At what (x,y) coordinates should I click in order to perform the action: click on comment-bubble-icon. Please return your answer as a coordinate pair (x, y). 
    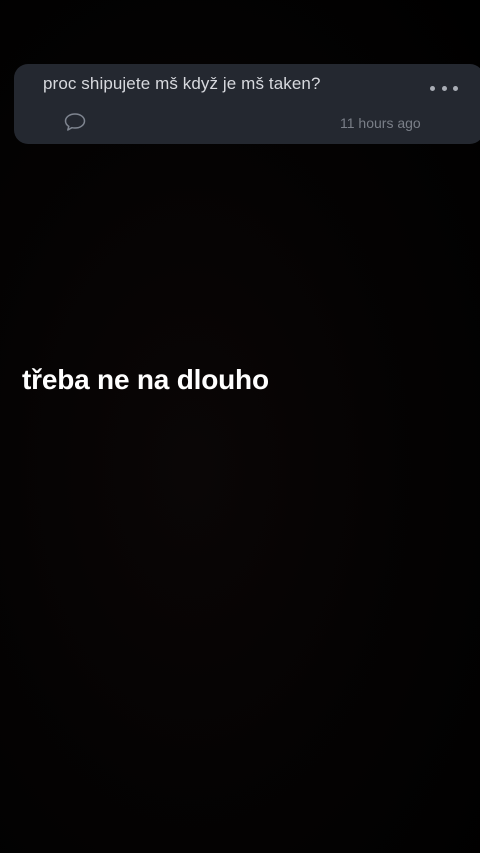
    Looking at the image, I should click on (75, 122).